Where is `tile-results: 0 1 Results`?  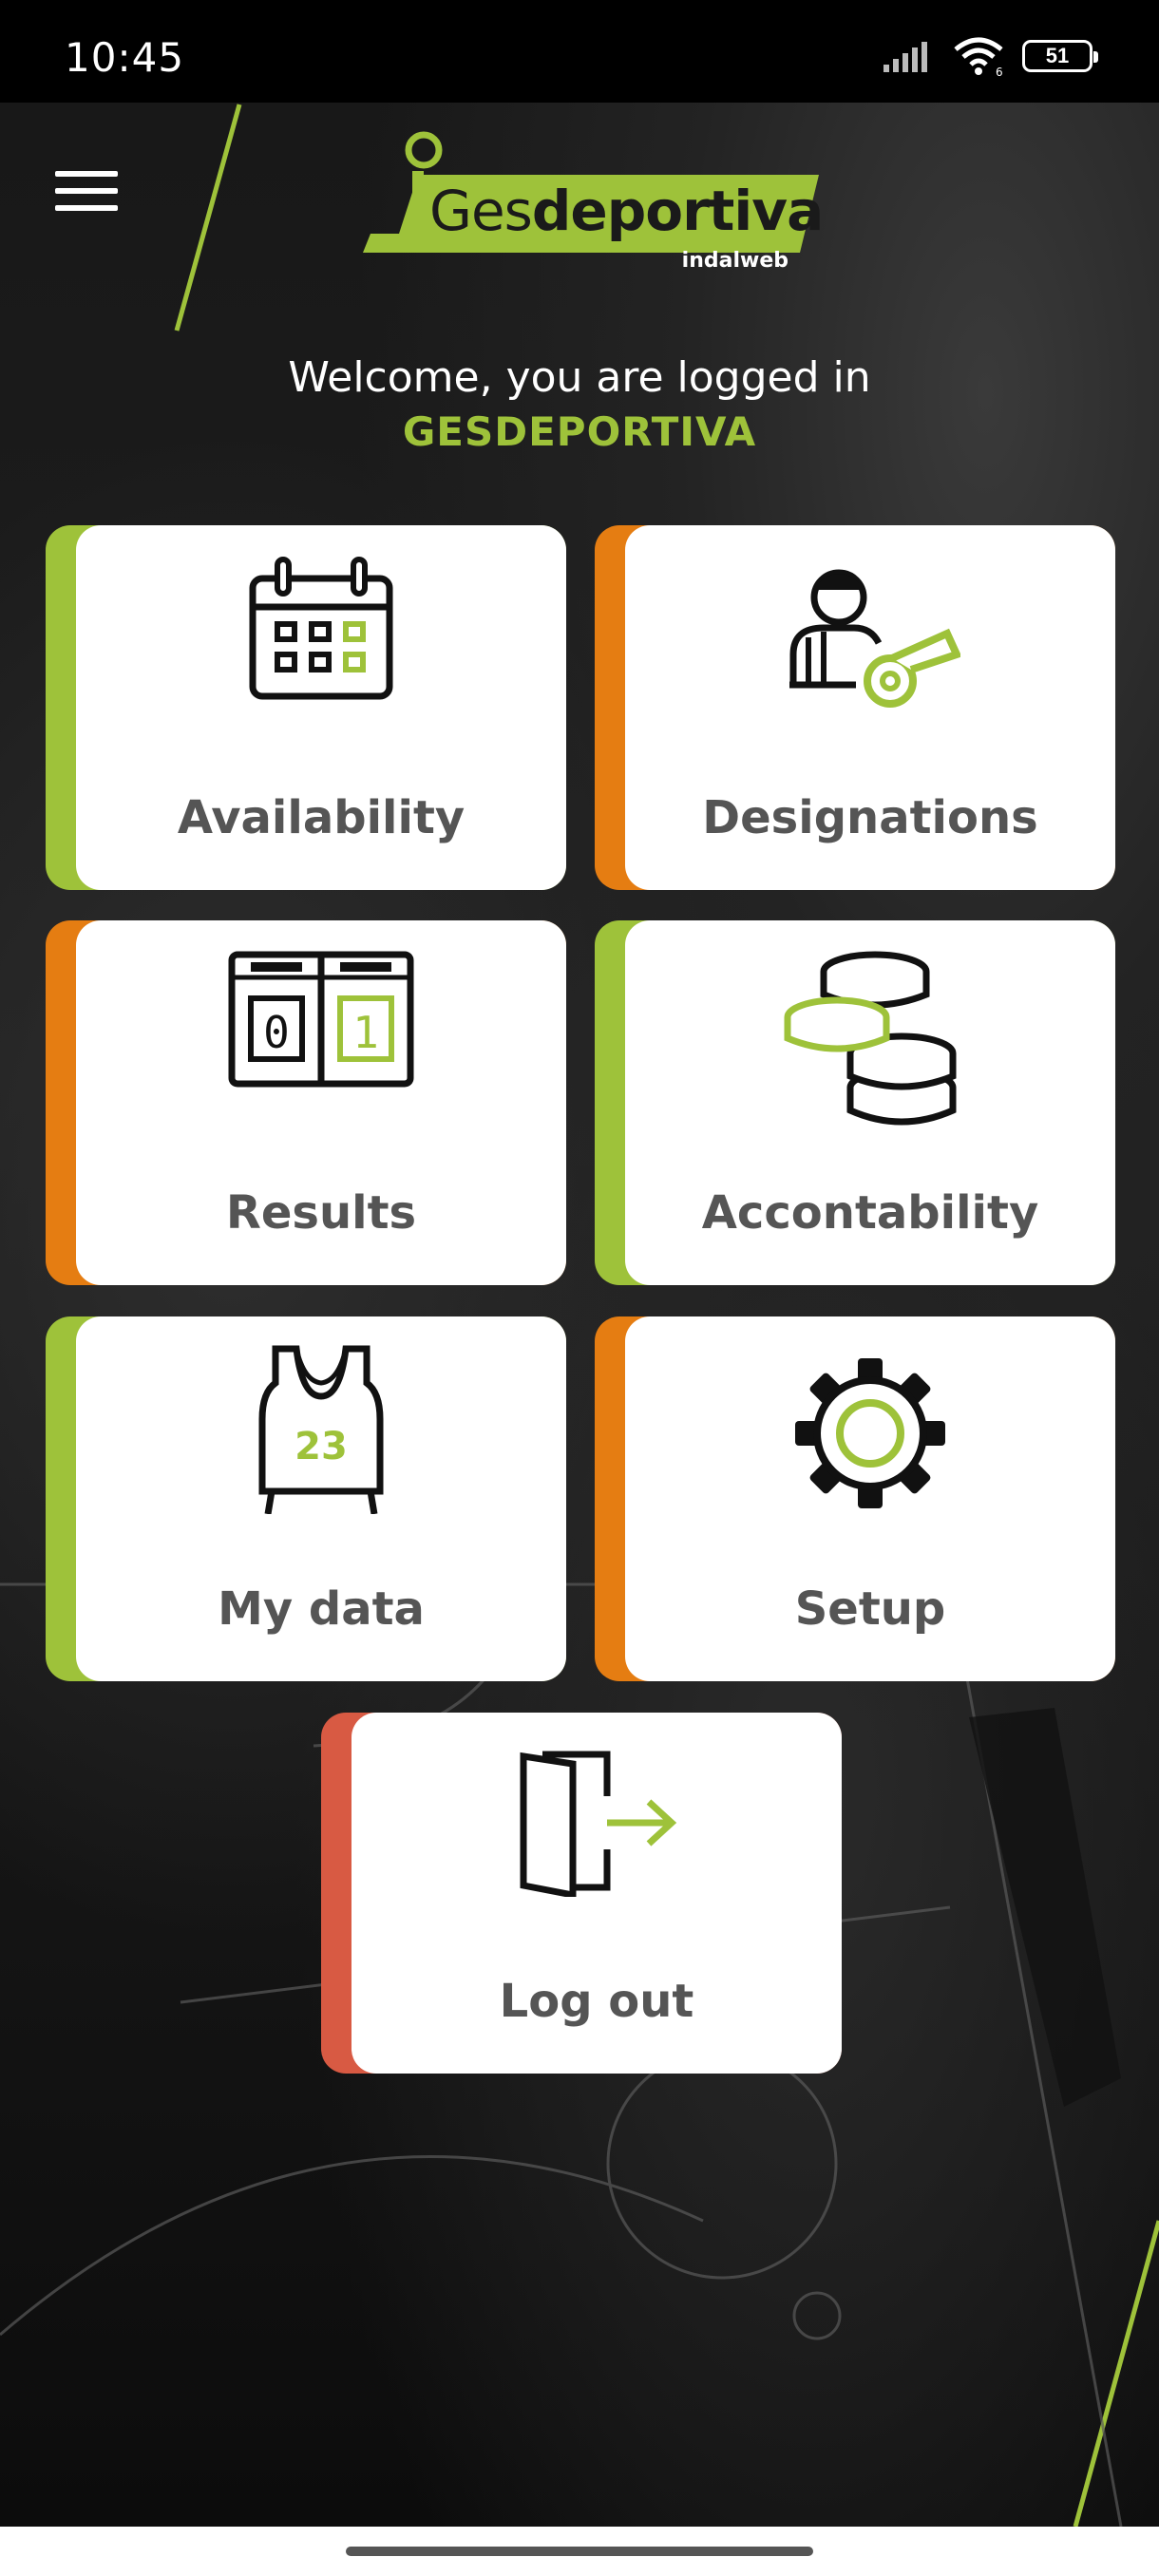
tile-results: 0 1 Results is located at coordinates (306, 1102).